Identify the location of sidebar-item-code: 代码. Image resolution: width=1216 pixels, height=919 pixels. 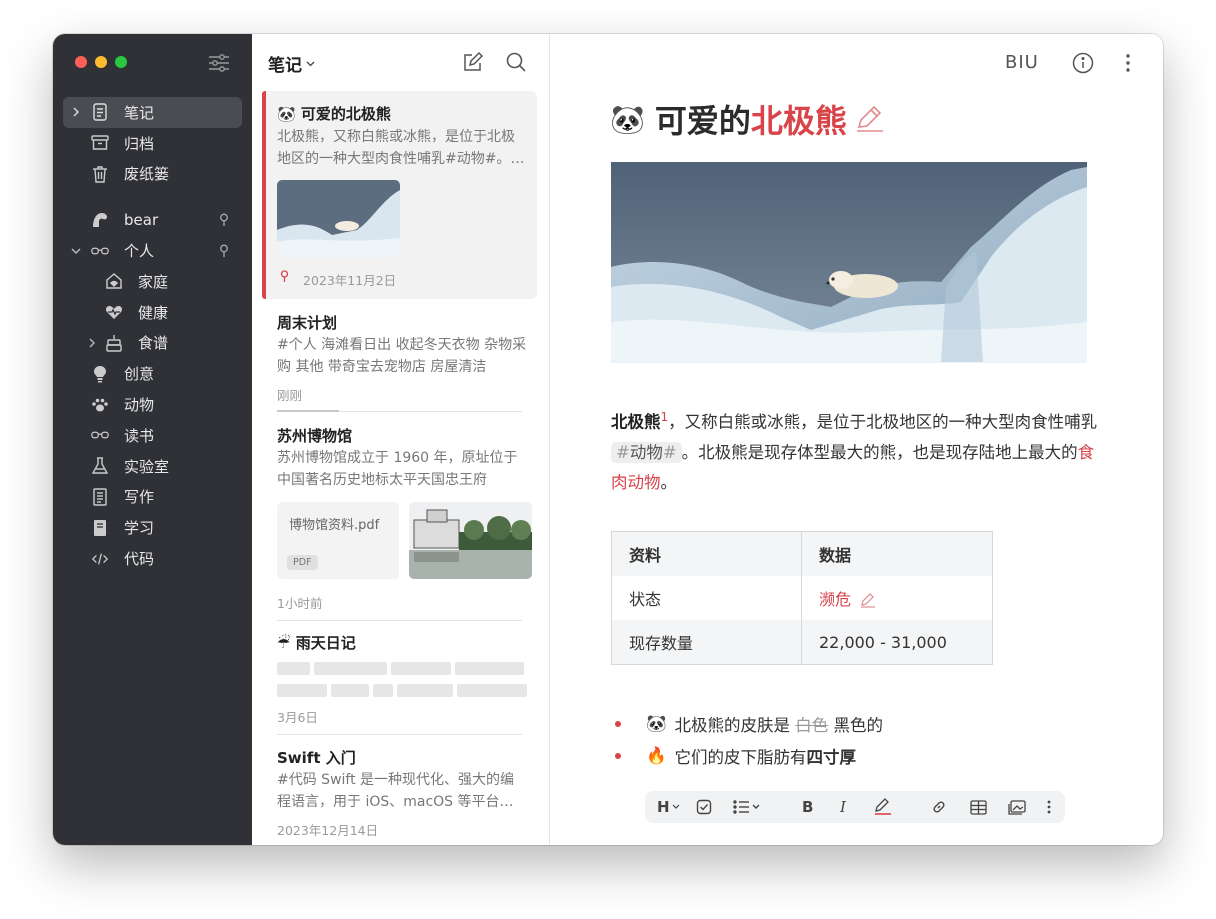
(152, 558).